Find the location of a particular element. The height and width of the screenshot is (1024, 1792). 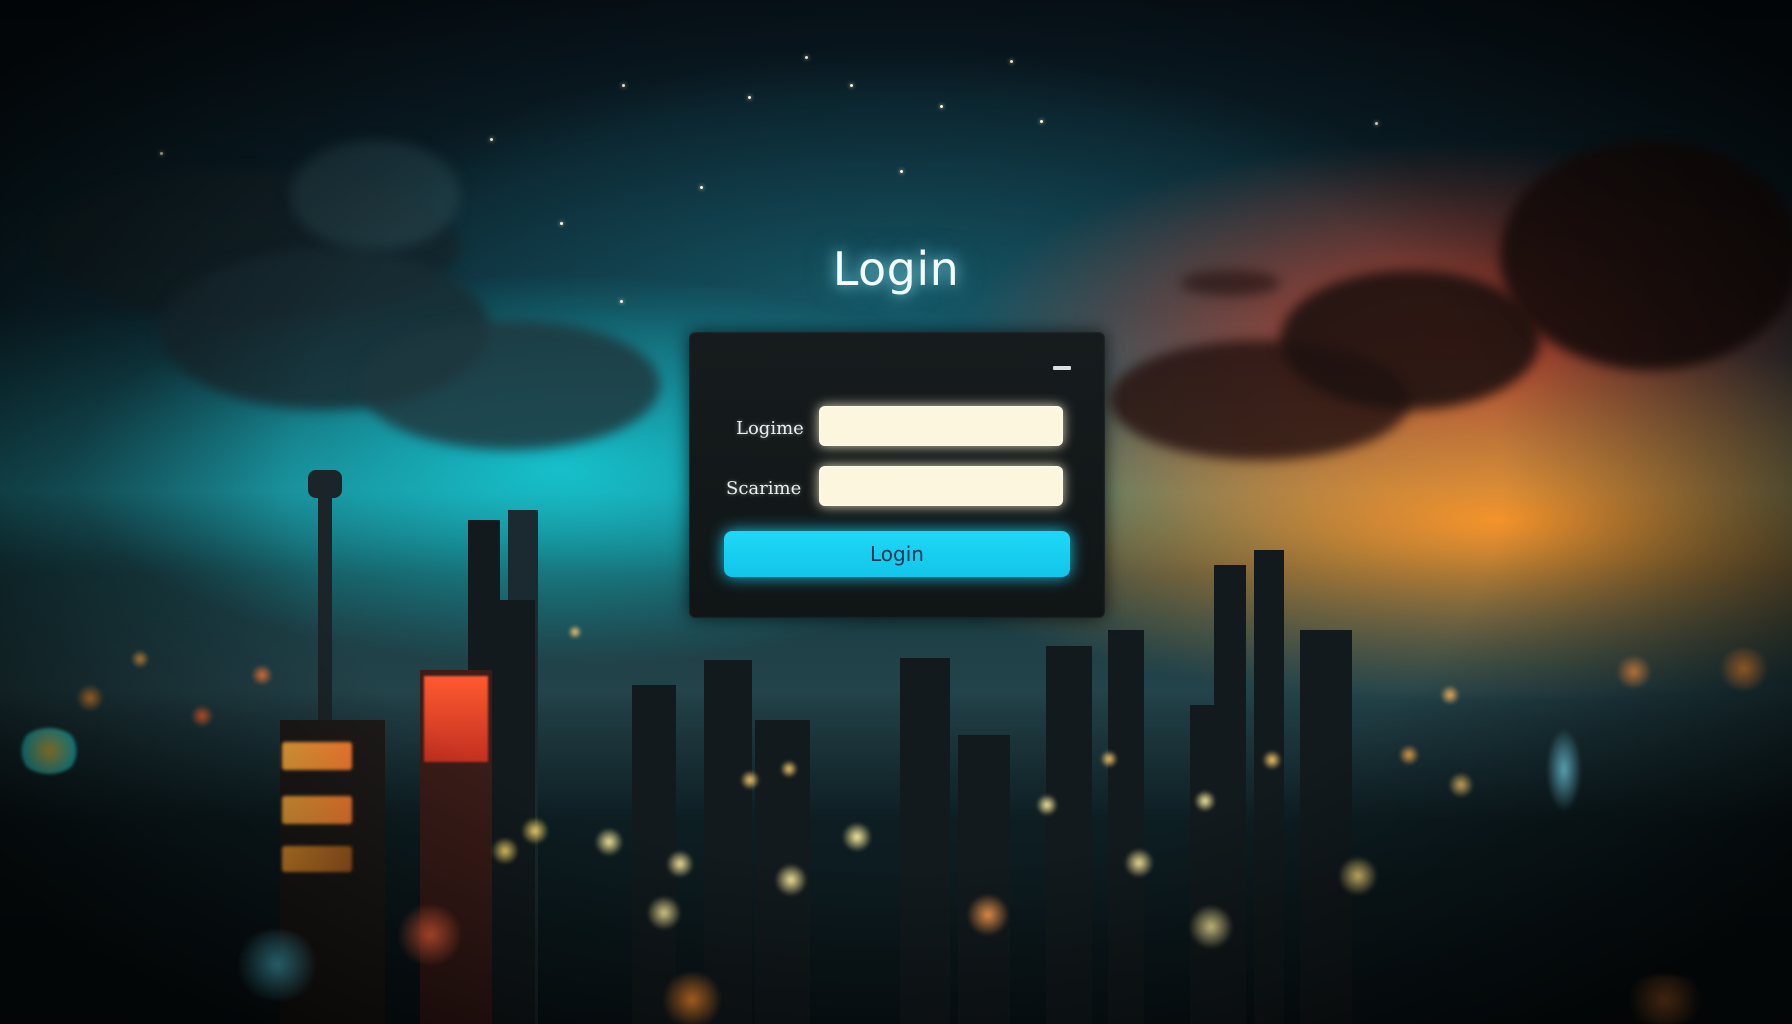

minimize-dash-icon is located at coordinates (1062, 368).